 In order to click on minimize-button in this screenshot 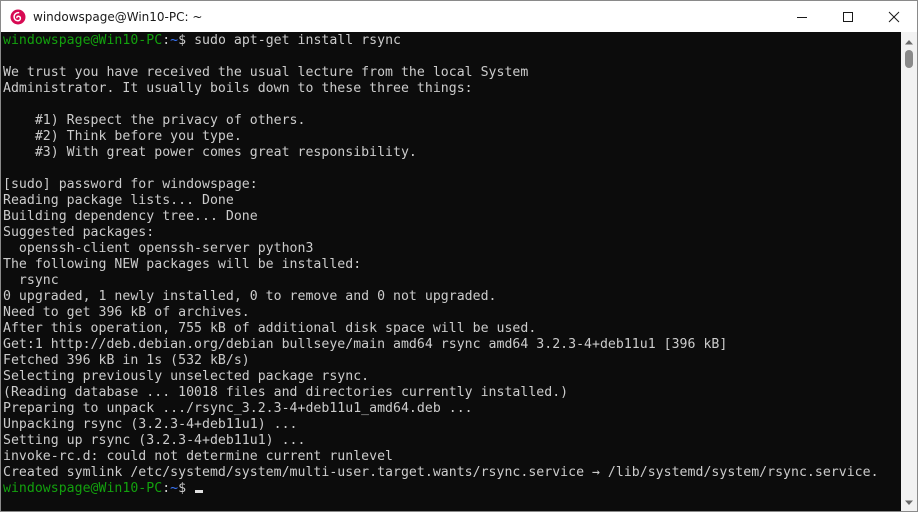, I will do `click(802, 16)`.